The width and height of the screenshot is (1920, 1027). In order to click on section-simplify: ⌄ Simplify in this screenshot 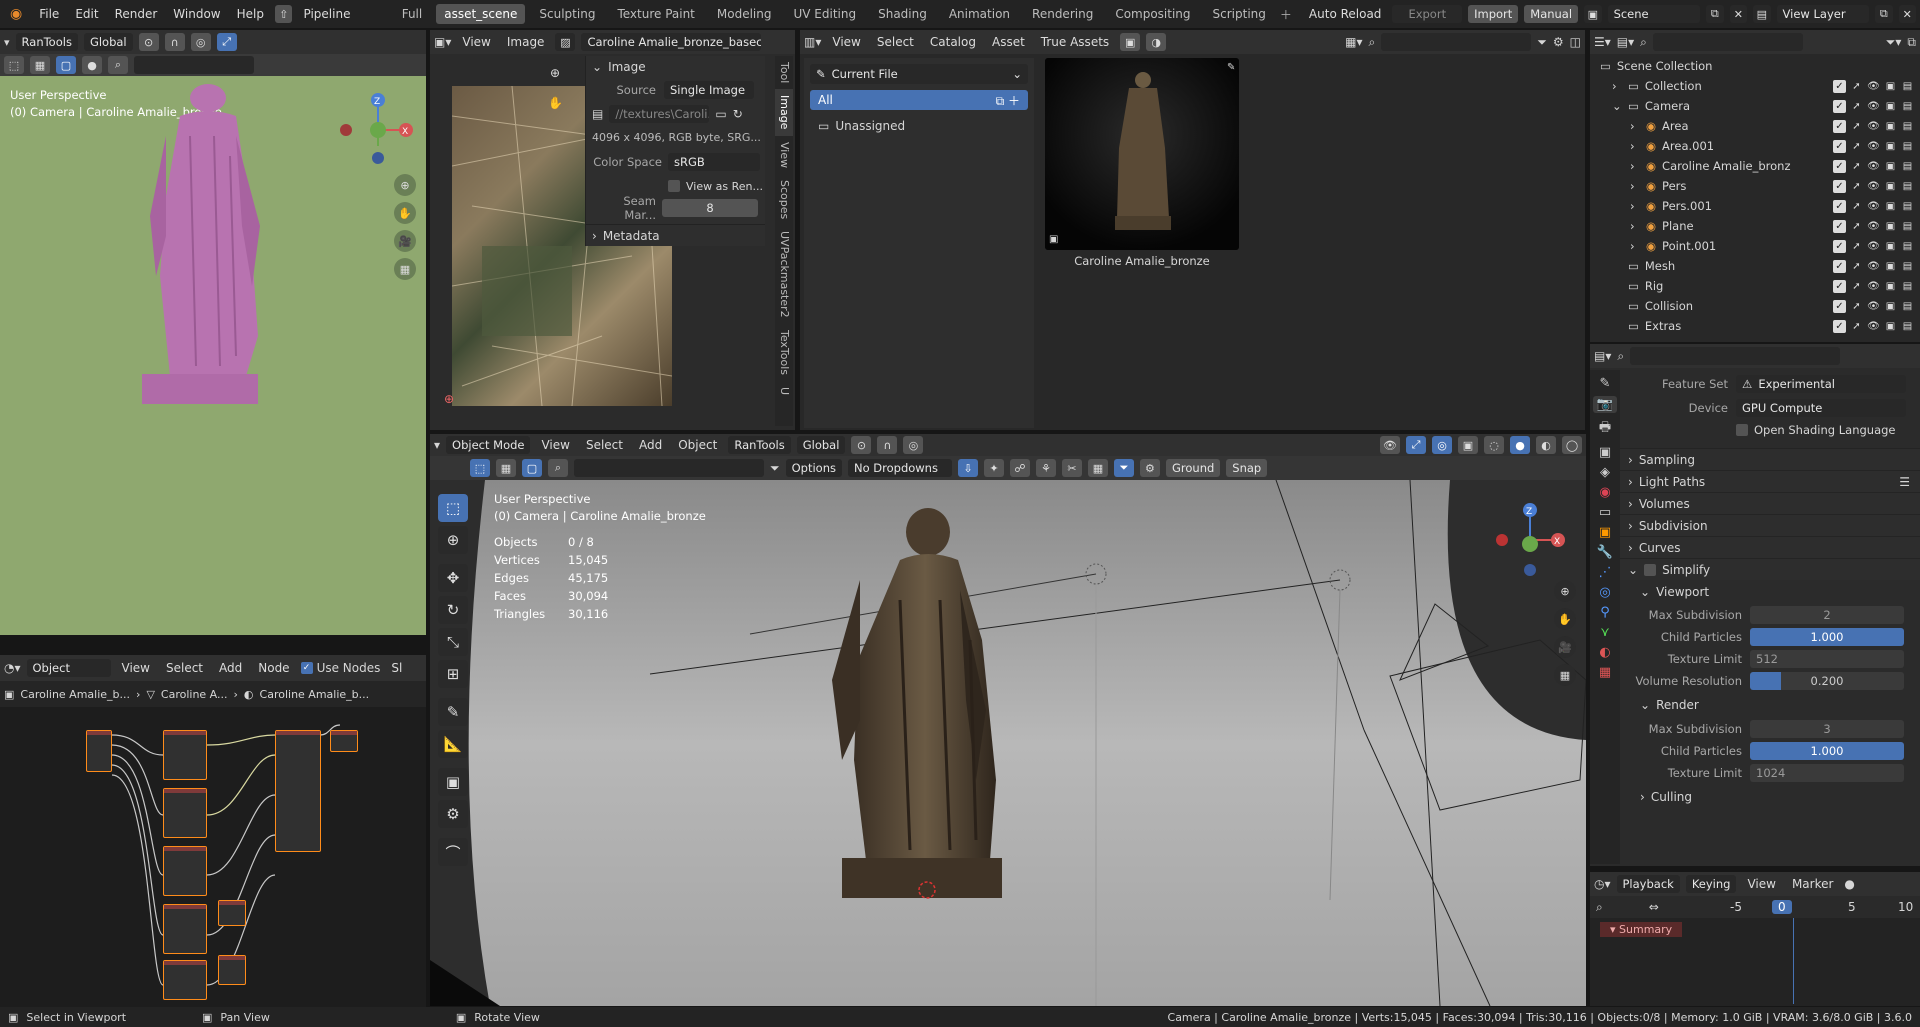, I will do `click(1770, 569)`.